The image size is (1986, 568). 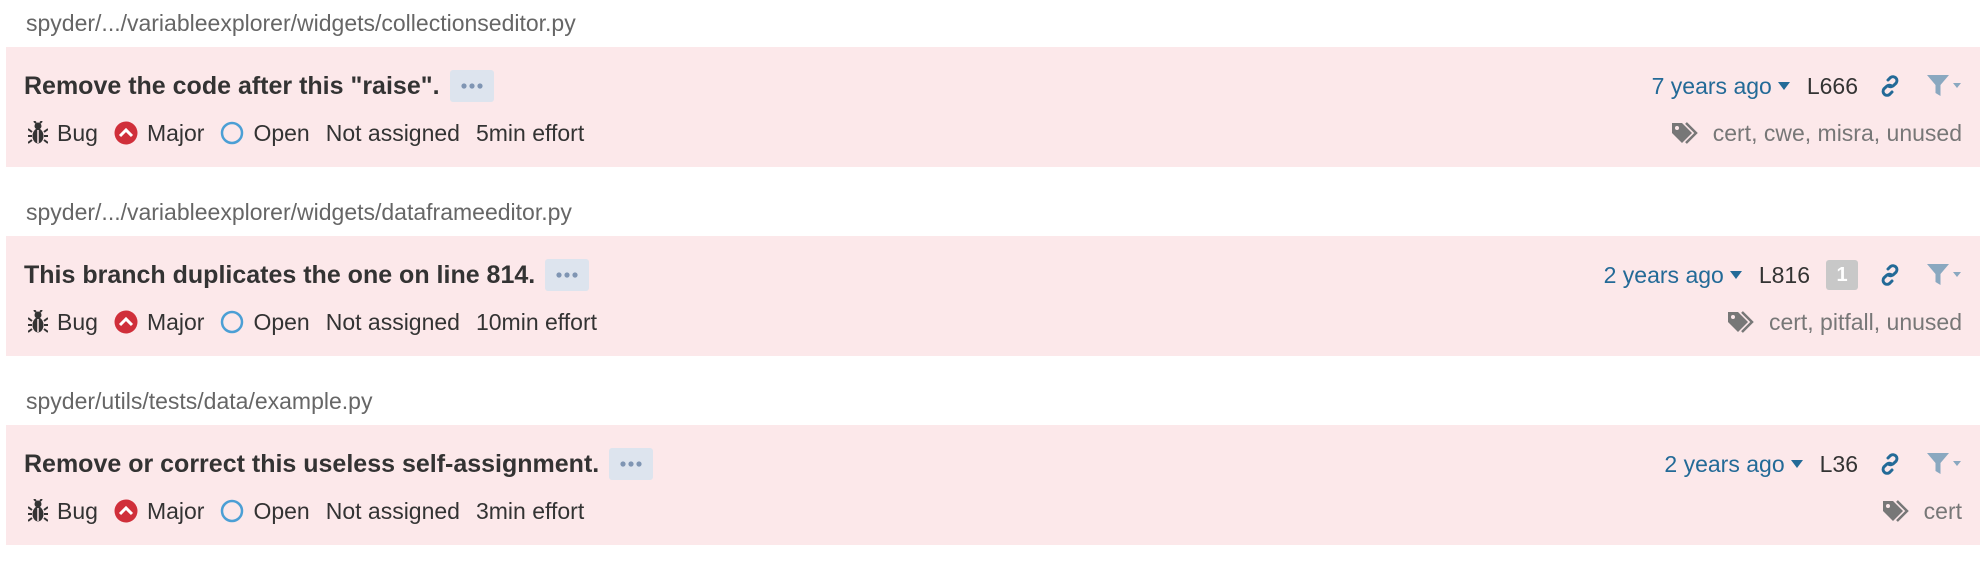 What do you see at coordinates (1922, 511) in the screenshot?
I see `issue-tags: cert` at bounding box center [1922, 511].